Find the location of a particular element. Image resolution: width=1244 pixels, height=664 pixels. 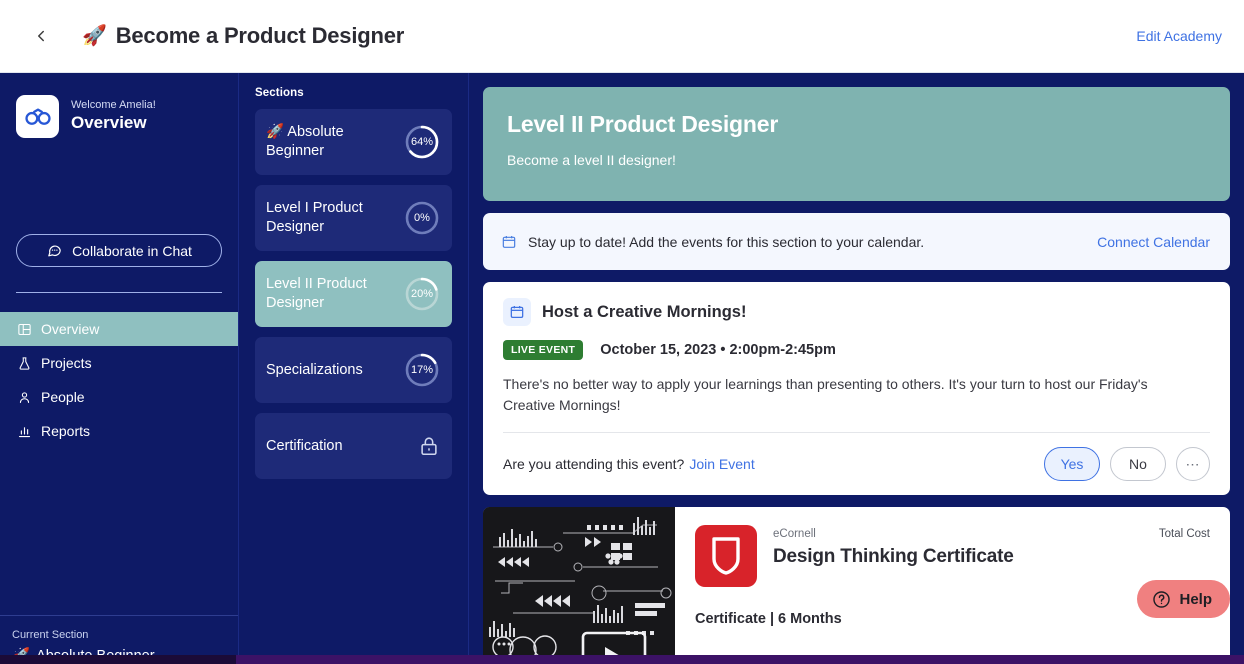

sidebar-heading: Overview is located at coordinates (109, 123).